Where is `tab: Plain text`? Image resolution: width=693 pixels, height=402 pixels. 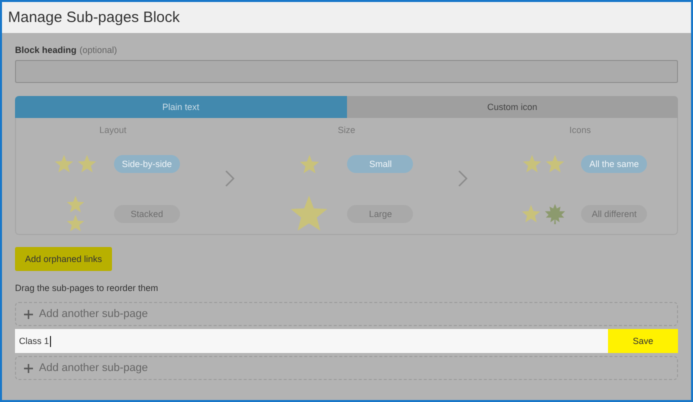
tab: Plain text is located at coordinates (180, 107).